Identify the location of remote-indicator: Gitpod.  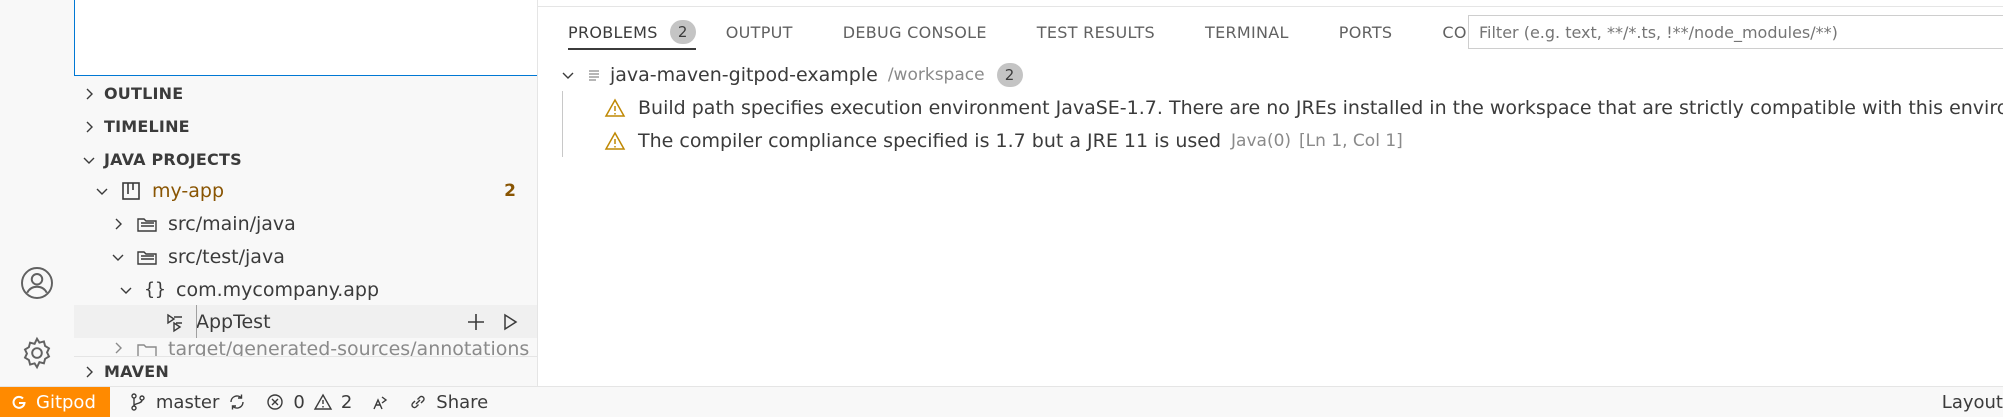
(55, 401).